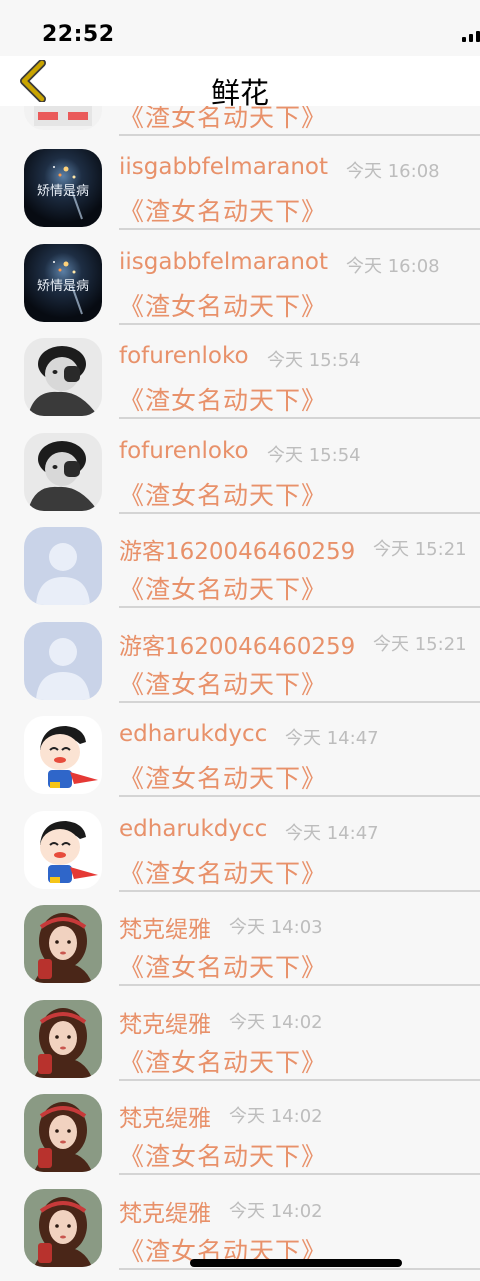 The height and width of the screenshot is (1281, 480). Describe the element at coordinates (276, 927) in the screenshot. I see `timestamp: 今天 14:03` at that location.